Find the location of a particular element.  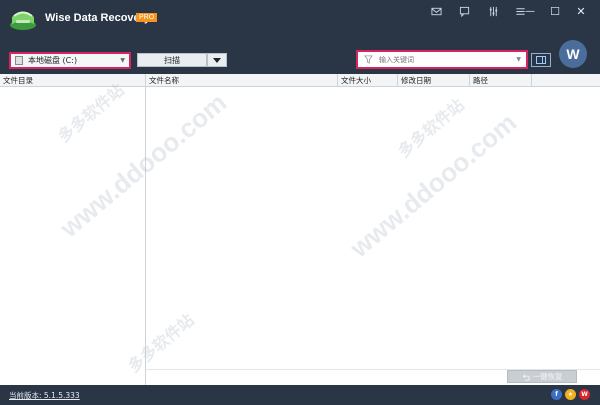

version-link: 当前版本: 5.1.5.333 is located at coordinates (44, 395).